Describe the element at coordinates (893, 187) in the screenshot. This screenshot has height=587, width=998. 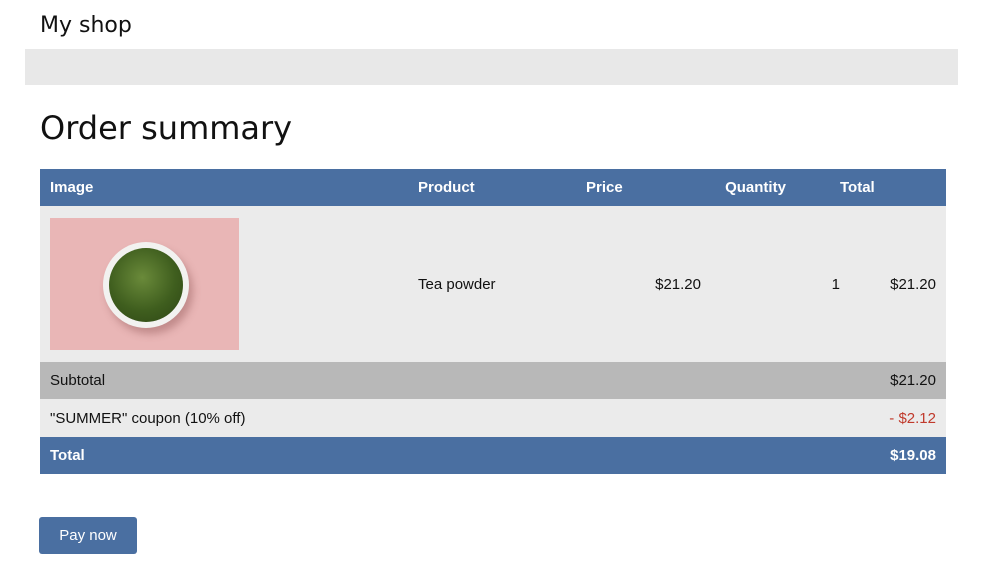
I see `header-total: Total` at that location.